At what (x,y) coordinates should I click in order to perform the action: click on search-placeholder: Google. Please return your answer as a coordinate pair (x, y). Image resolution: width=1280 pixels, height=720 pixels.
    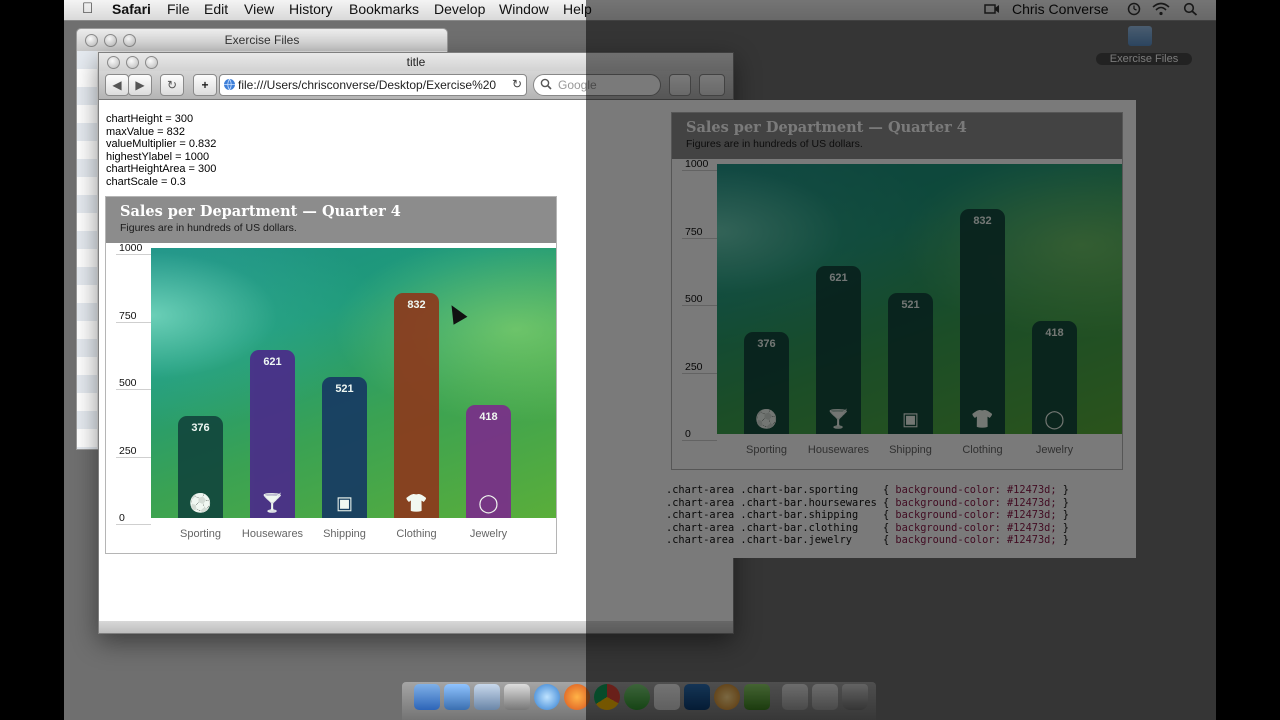
    Looking at the image, I should click on (577, 85).